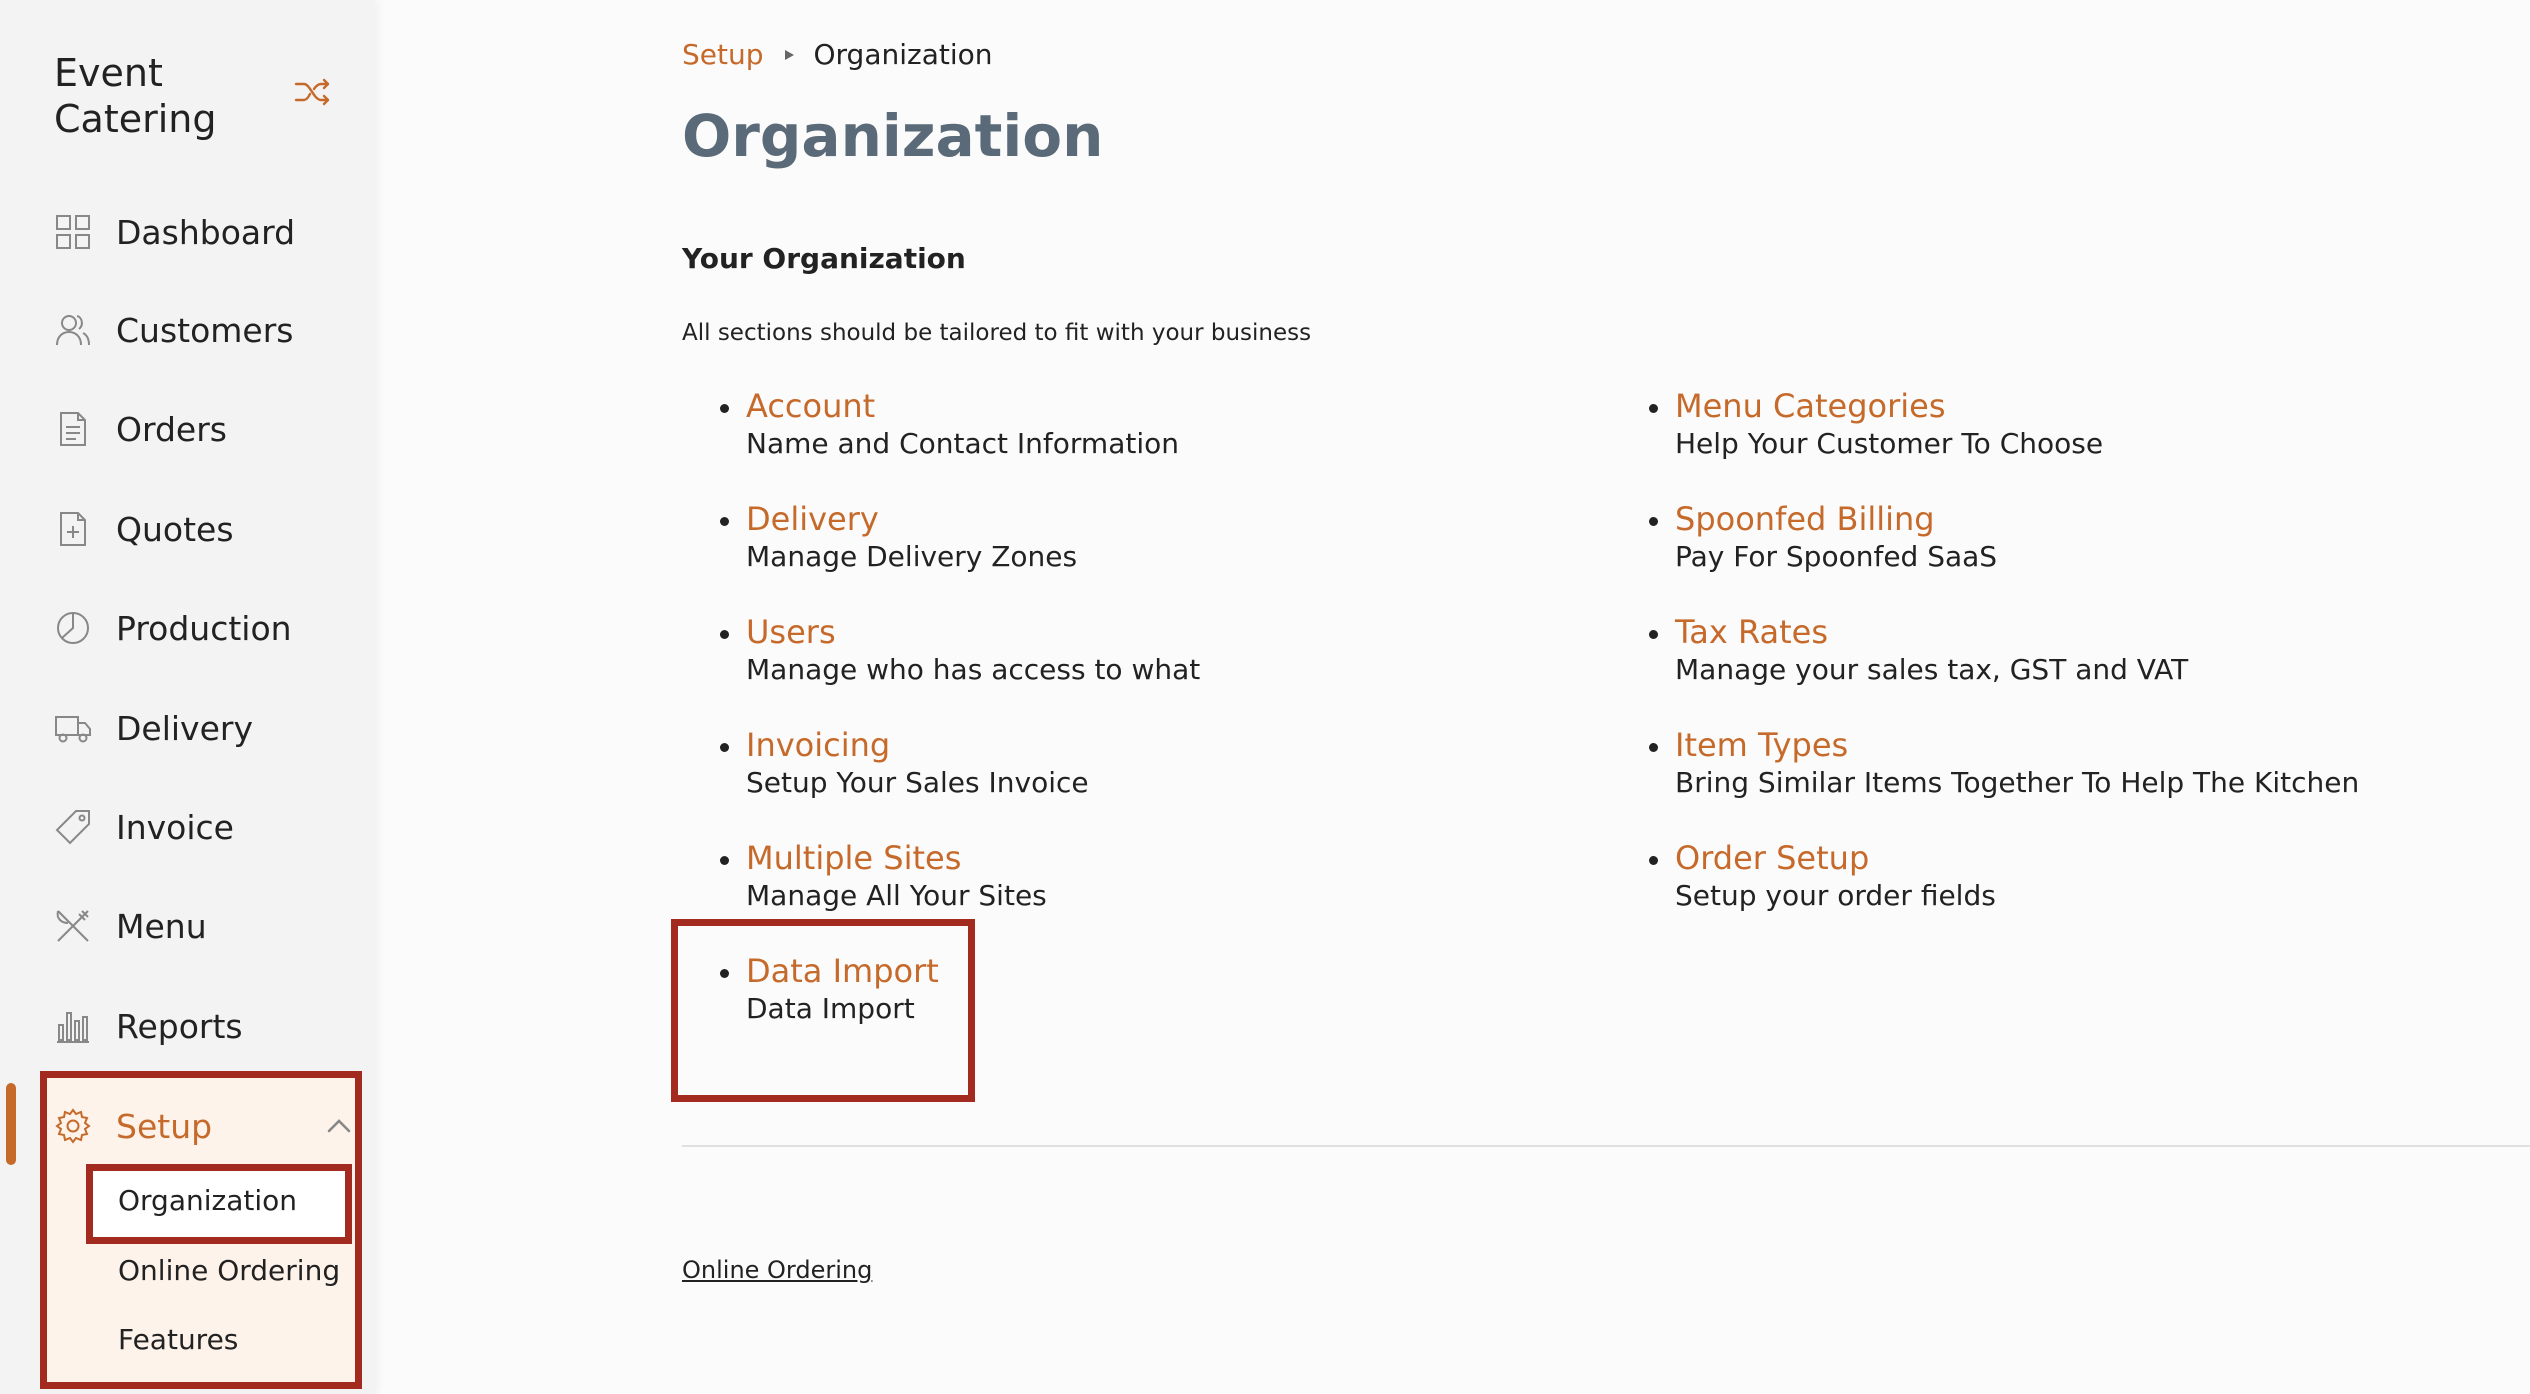  Describe the element at coordinates (339, 1126) in the screenshot. I see `chevron-up-icon` at that location.